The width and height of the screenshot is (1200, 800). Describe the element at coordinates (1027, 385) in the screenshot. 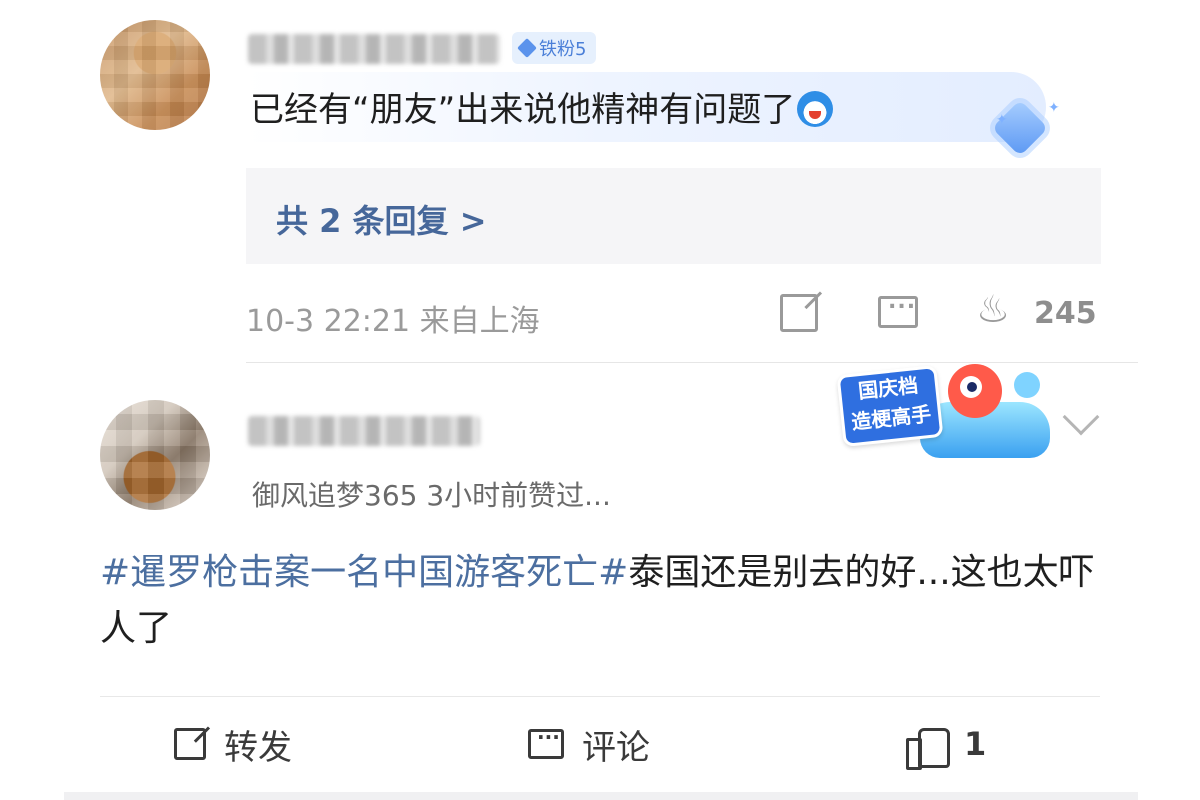

I see `ball-icon` at that location.